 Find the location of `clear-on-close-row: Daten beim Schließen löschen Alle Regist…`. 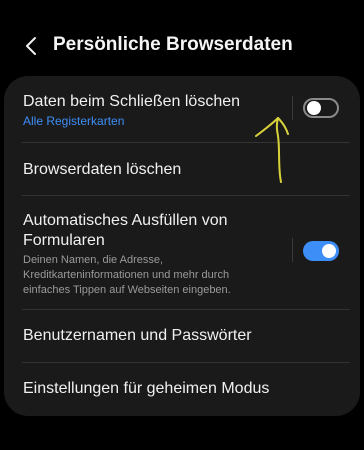

clear-on-close-row: Daten beim Schließen löschen Alle Regist… is located at coordinates (182, 109).